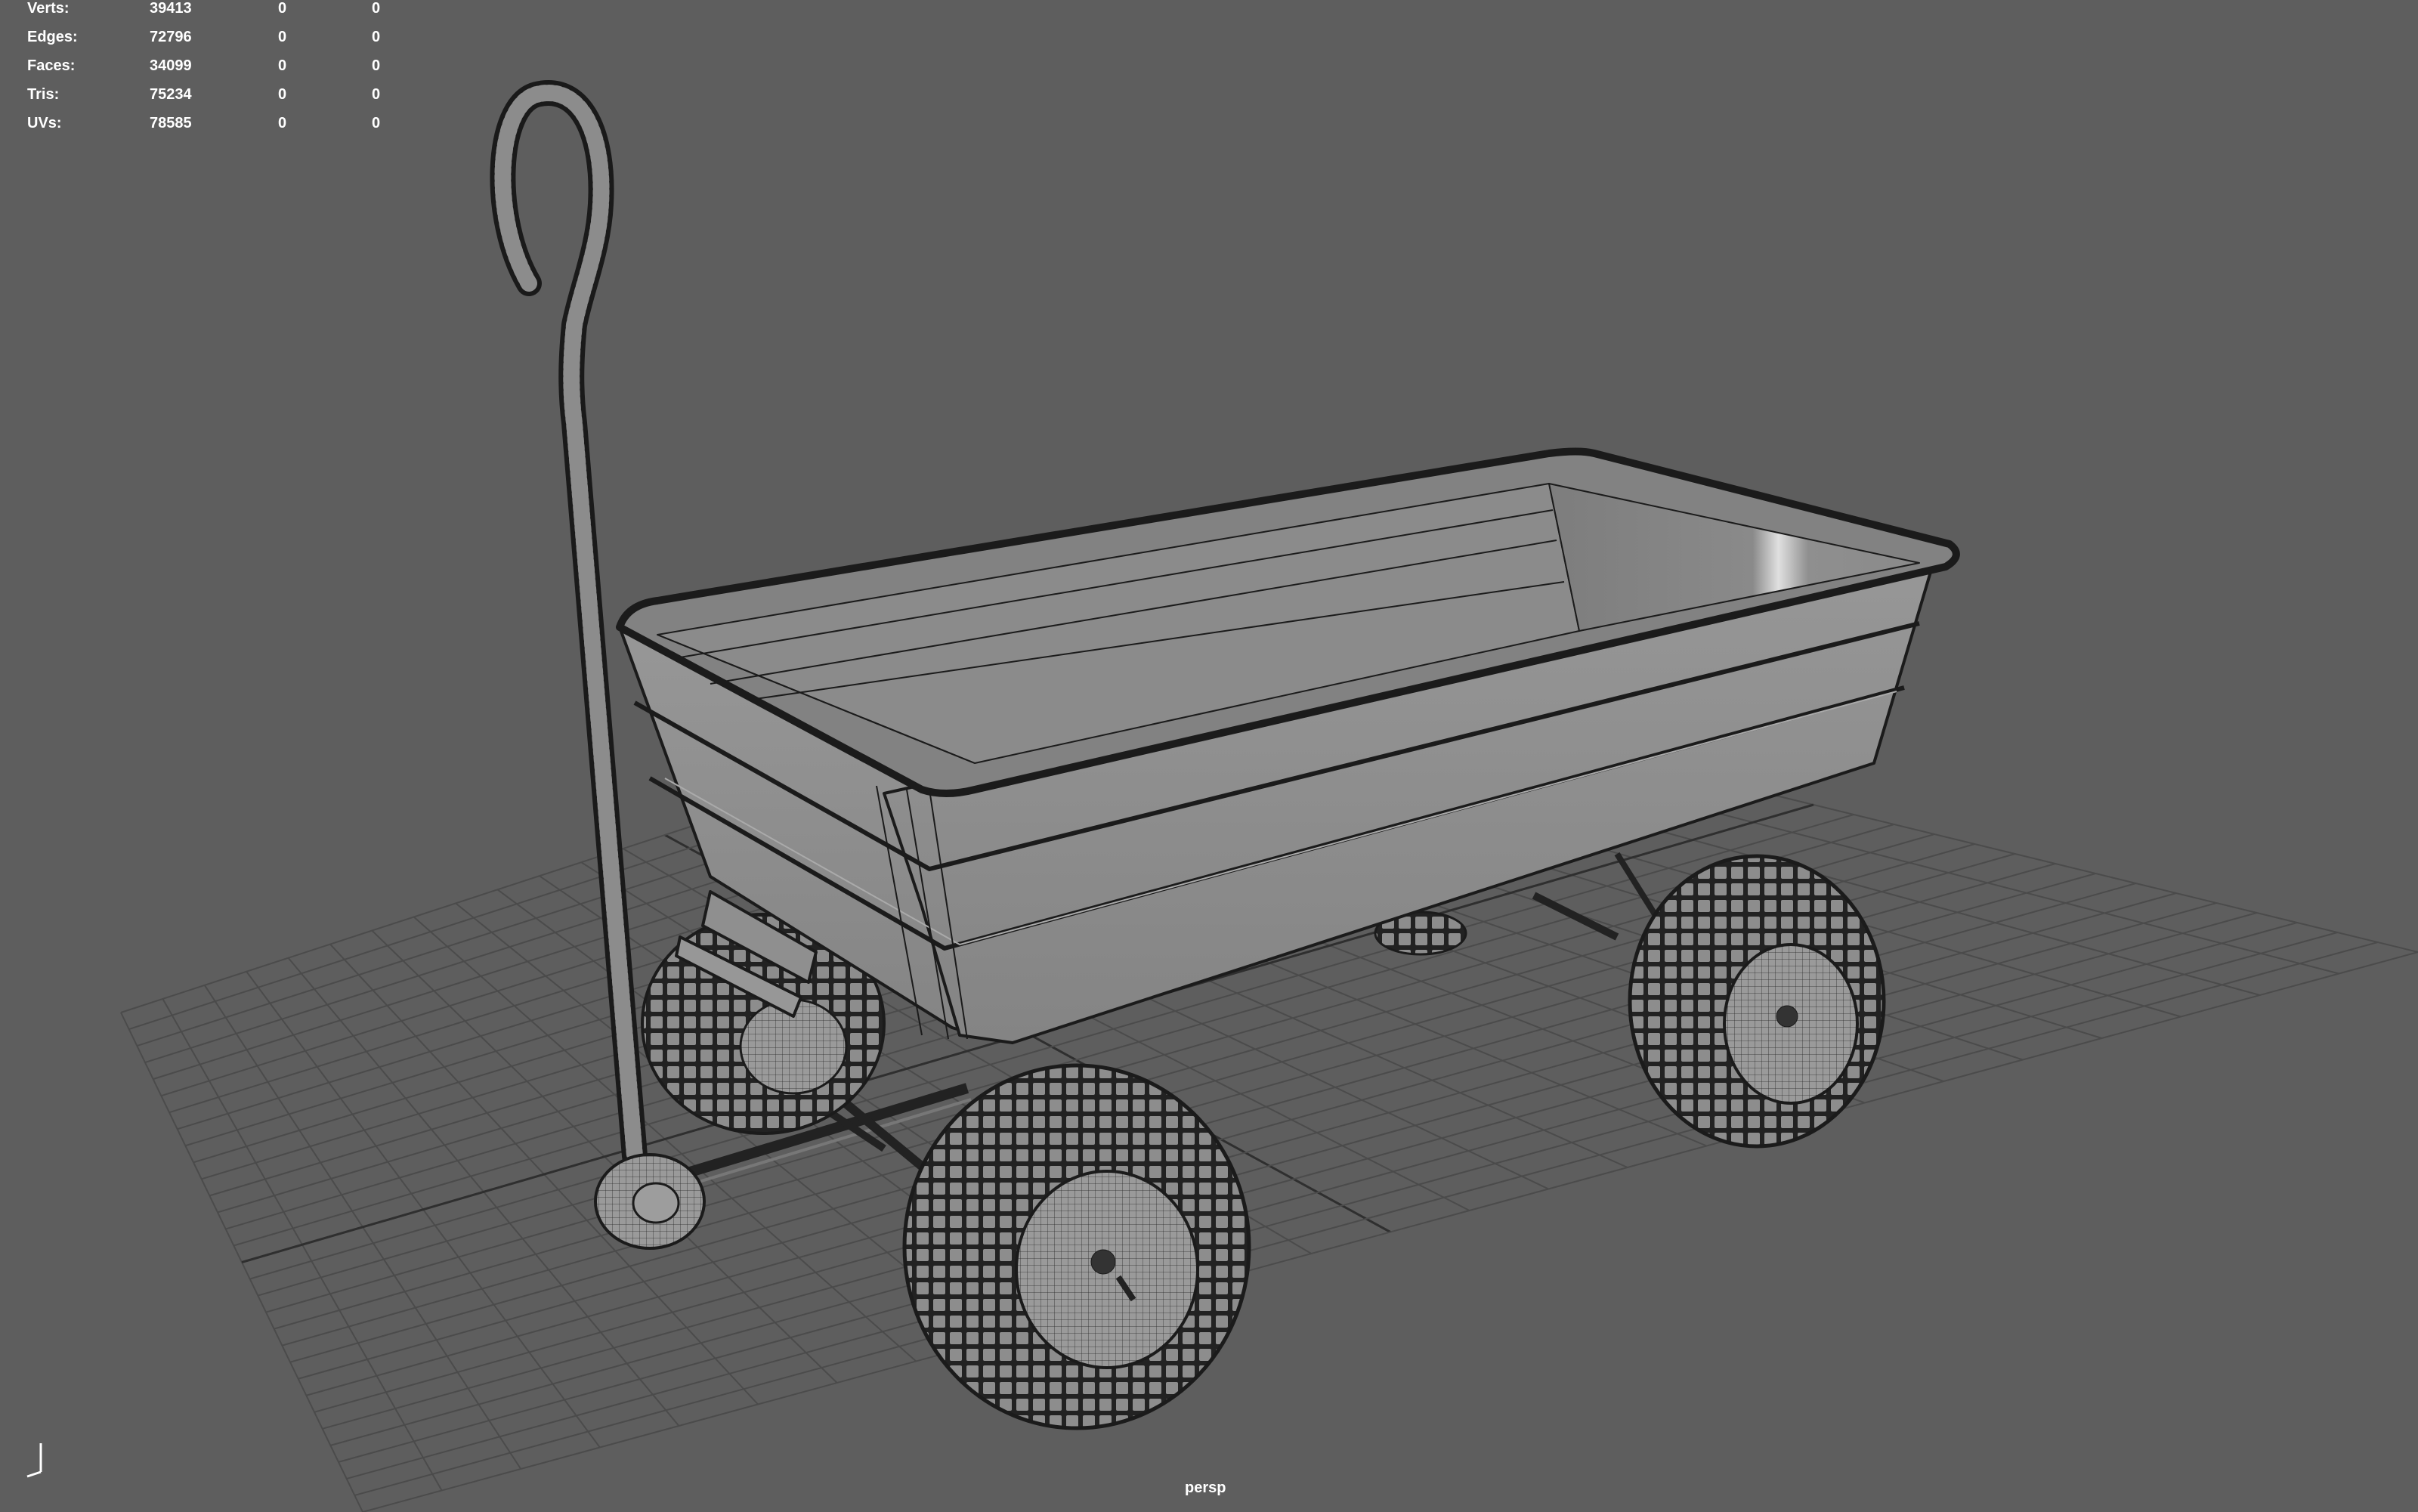  What do you see at coordinates (569, 624) in the screenshot?
I see `pull-handle` at bounding box center [569, 624].